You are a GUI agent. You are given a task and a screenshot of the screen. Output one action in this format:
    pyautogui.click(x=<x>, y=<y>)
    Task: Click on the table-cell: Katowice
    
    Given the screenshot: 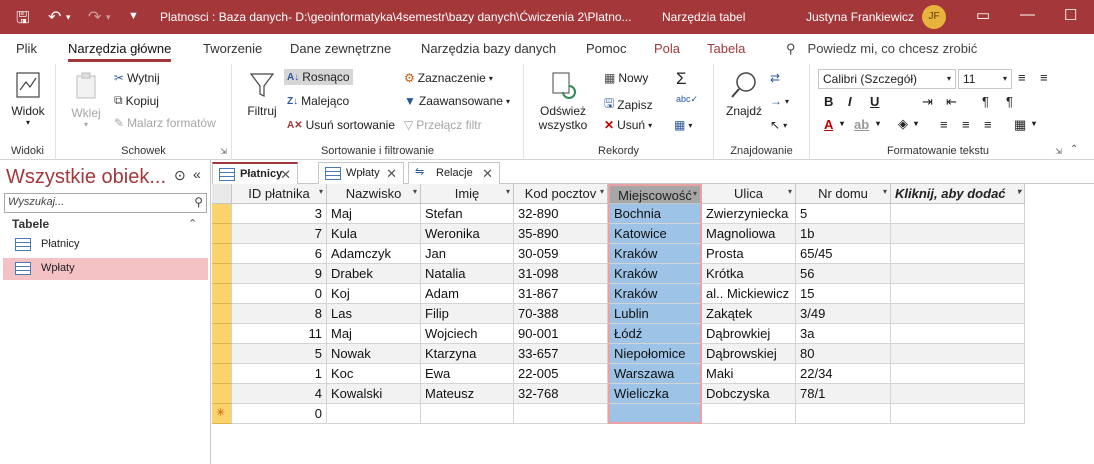 What is the action you would take?
    pyautogui.click(x=655, y=234)
    